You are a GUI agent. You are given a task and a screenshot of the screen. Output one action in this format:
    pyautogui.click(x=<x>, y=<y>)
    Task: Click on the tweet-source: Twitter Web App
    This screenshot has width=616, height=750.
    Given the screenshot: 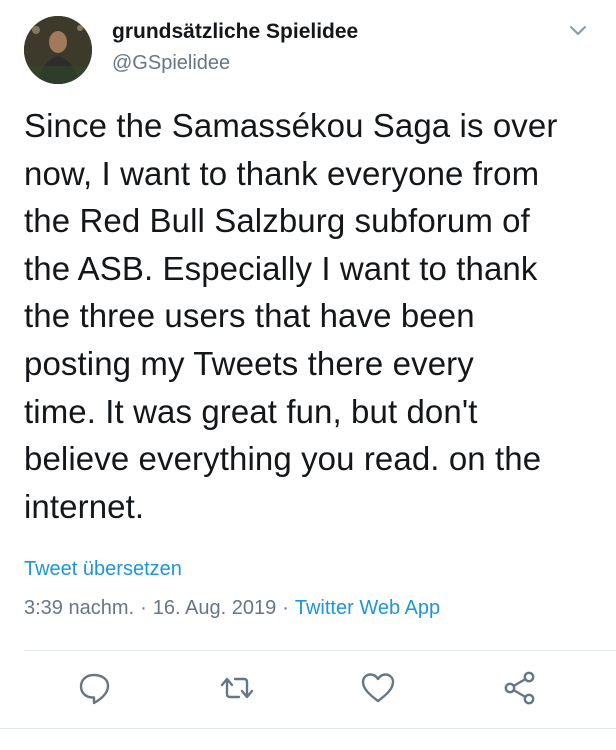 What is the action you would take?
    pyautogui.click(x=367, y=608)
    